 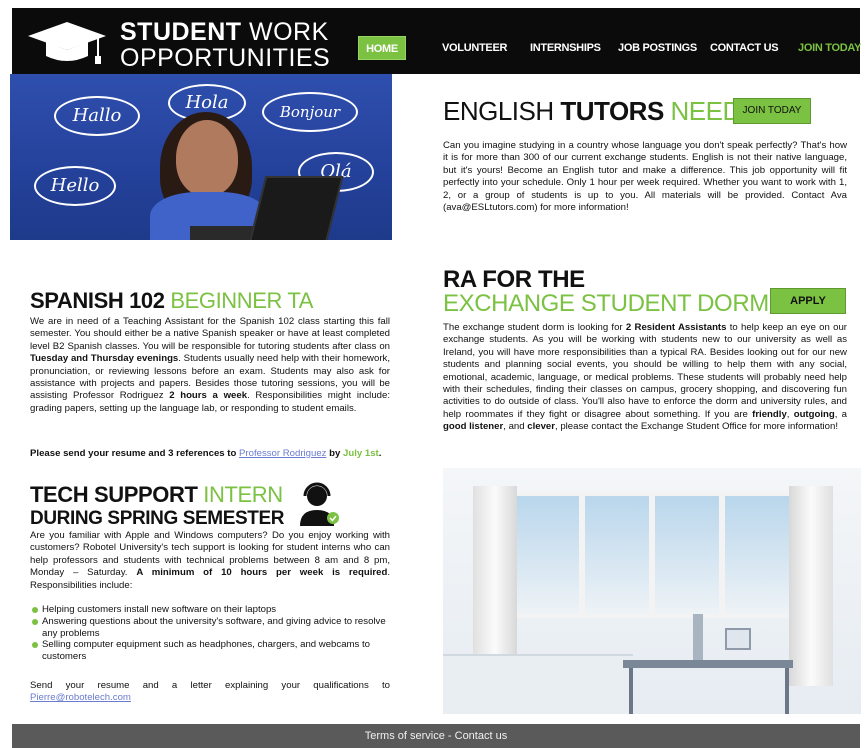 I want to click on site-footer: Terms of service - Contact us, so click(x=436, y=736).